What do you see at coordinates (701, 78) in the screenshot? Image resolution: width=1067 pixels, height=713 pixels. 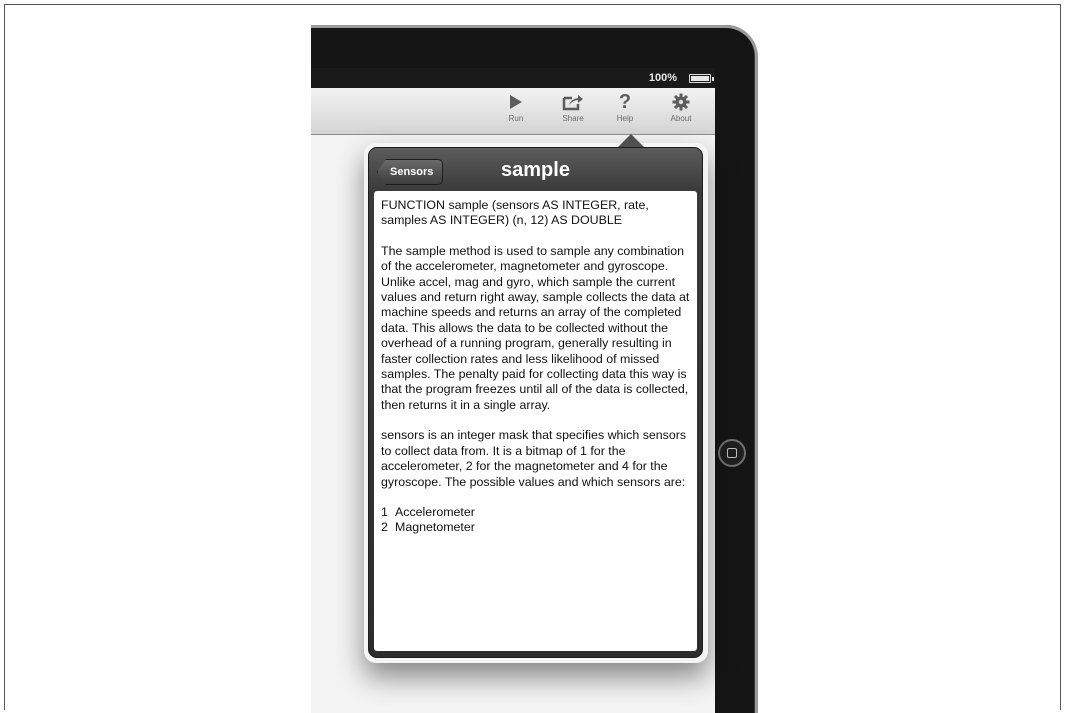 I see `battery-icon` at bounding box center [701, 78].